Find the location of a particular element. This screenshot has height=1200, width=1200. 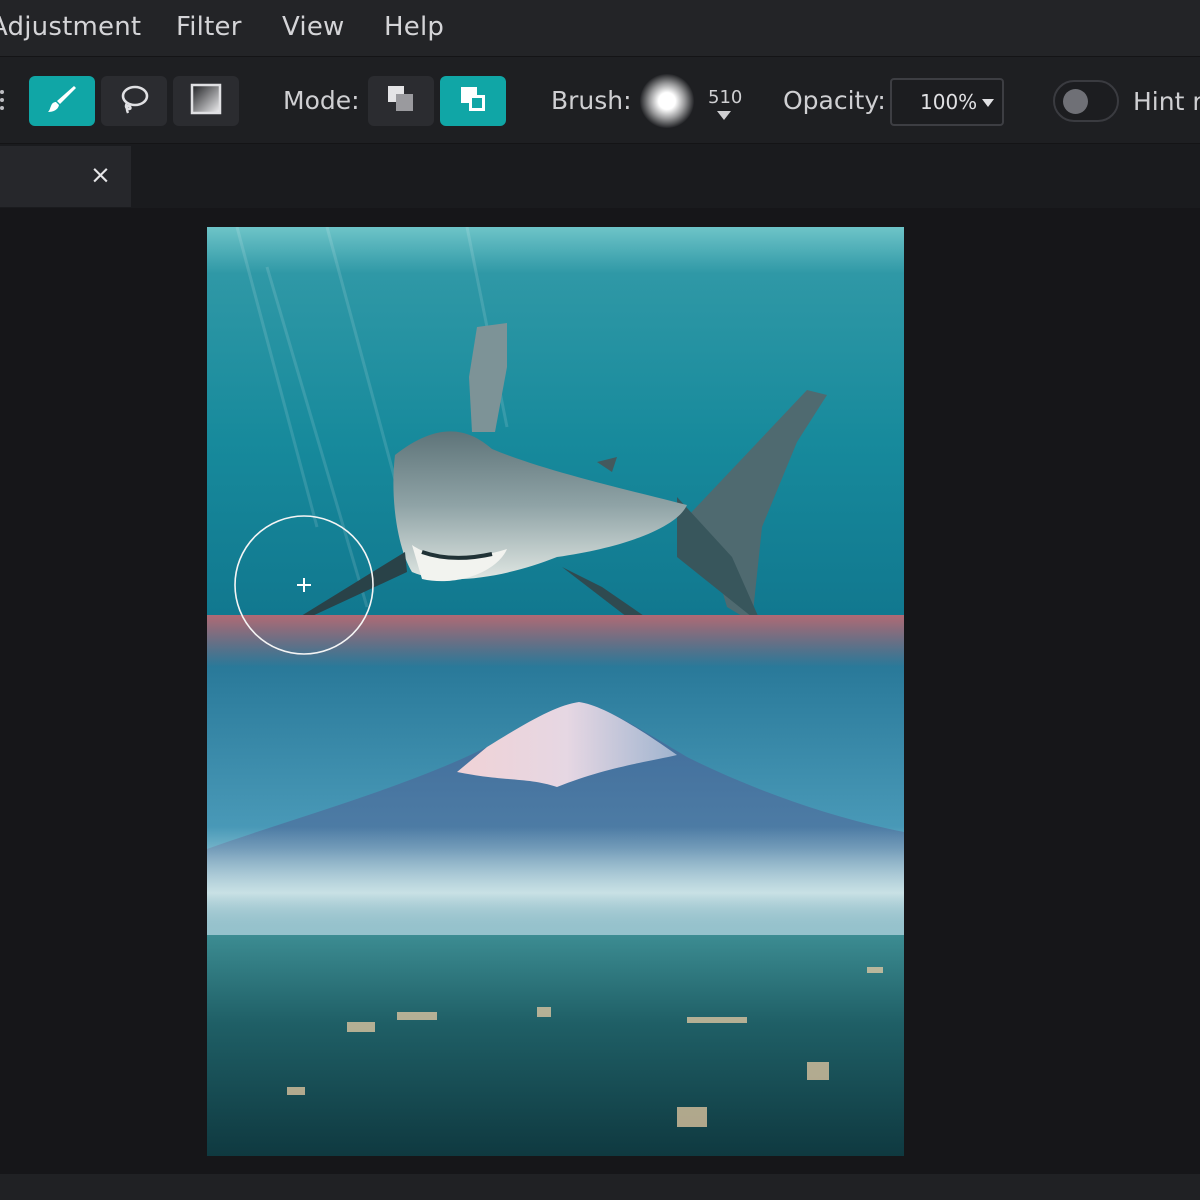

grip-icon is located at coordinates (4, 100).